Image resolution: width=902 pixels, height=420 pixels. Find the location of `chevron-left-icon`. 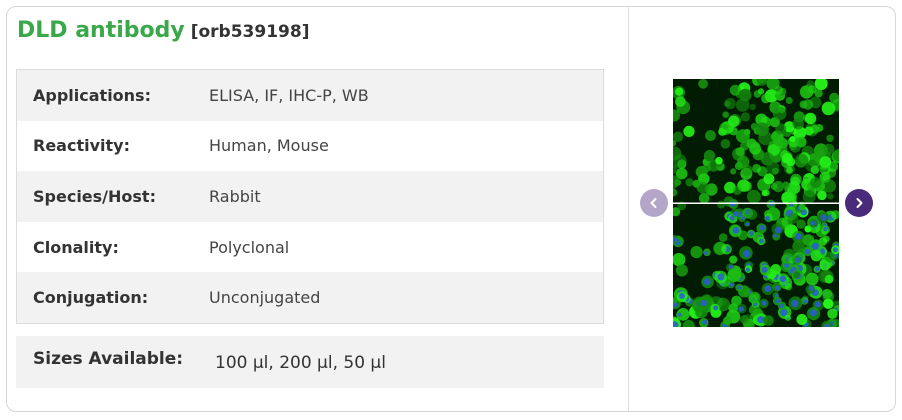

chevron-left-icon is located at coordinates (653, 203).